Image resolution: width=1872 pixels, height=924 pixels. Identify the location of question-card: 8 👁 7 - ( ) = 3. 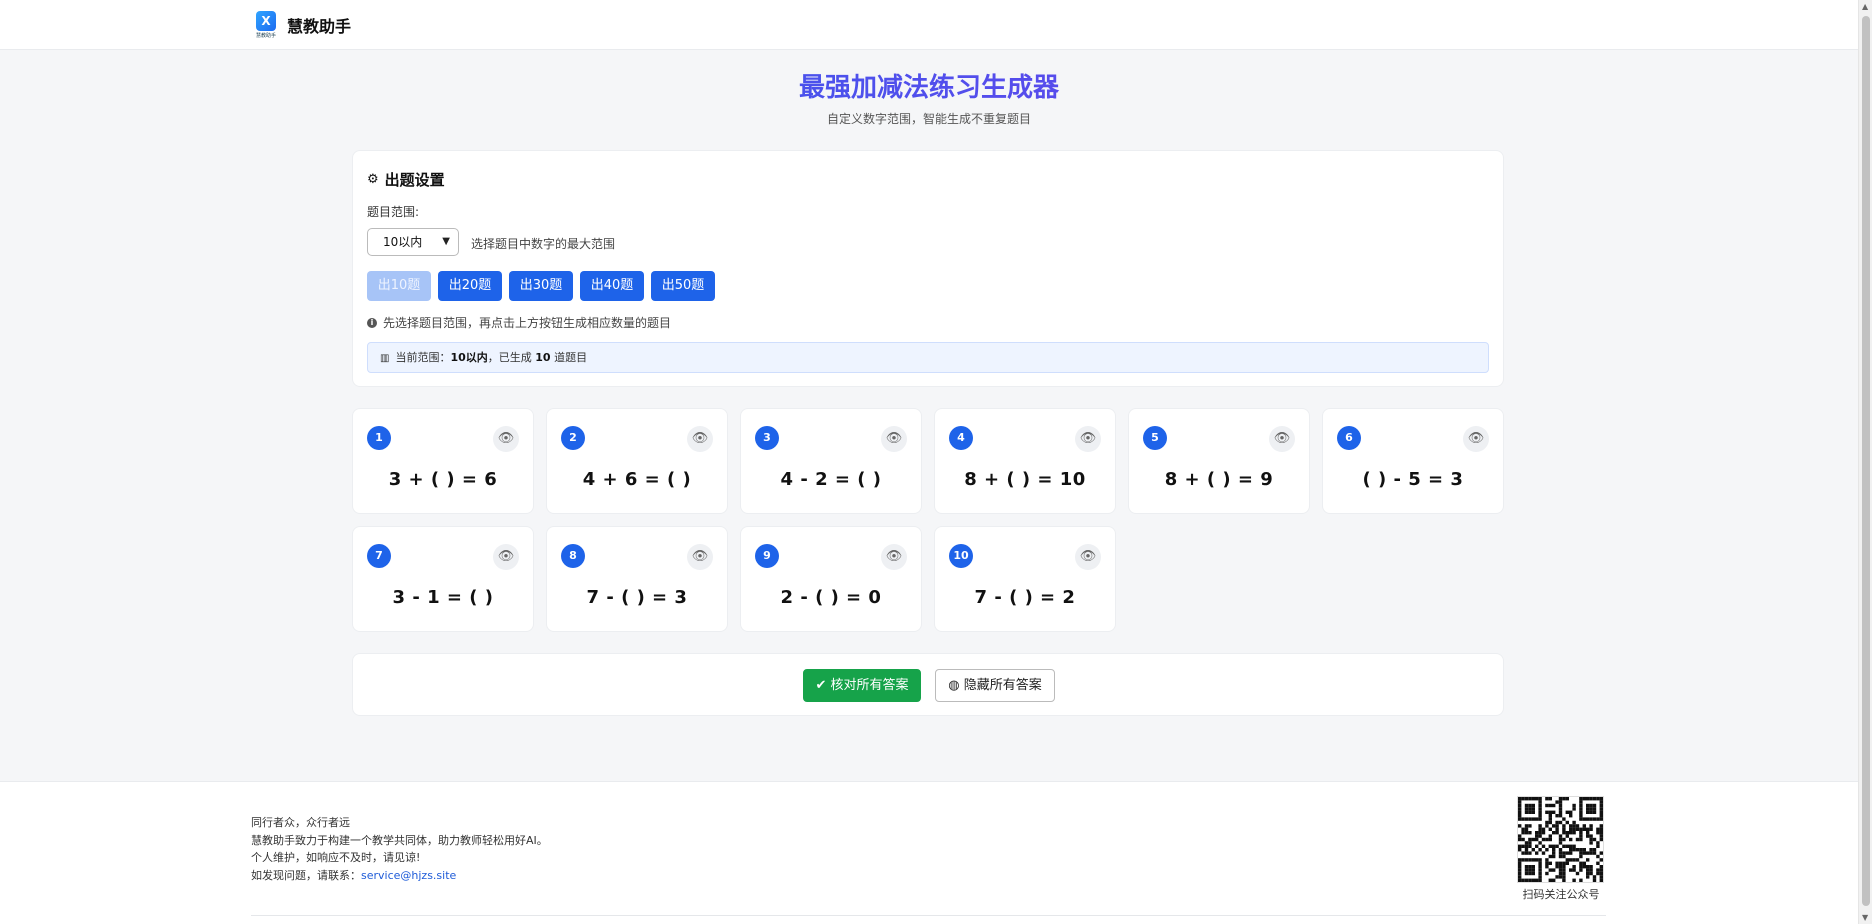
(637, 579).